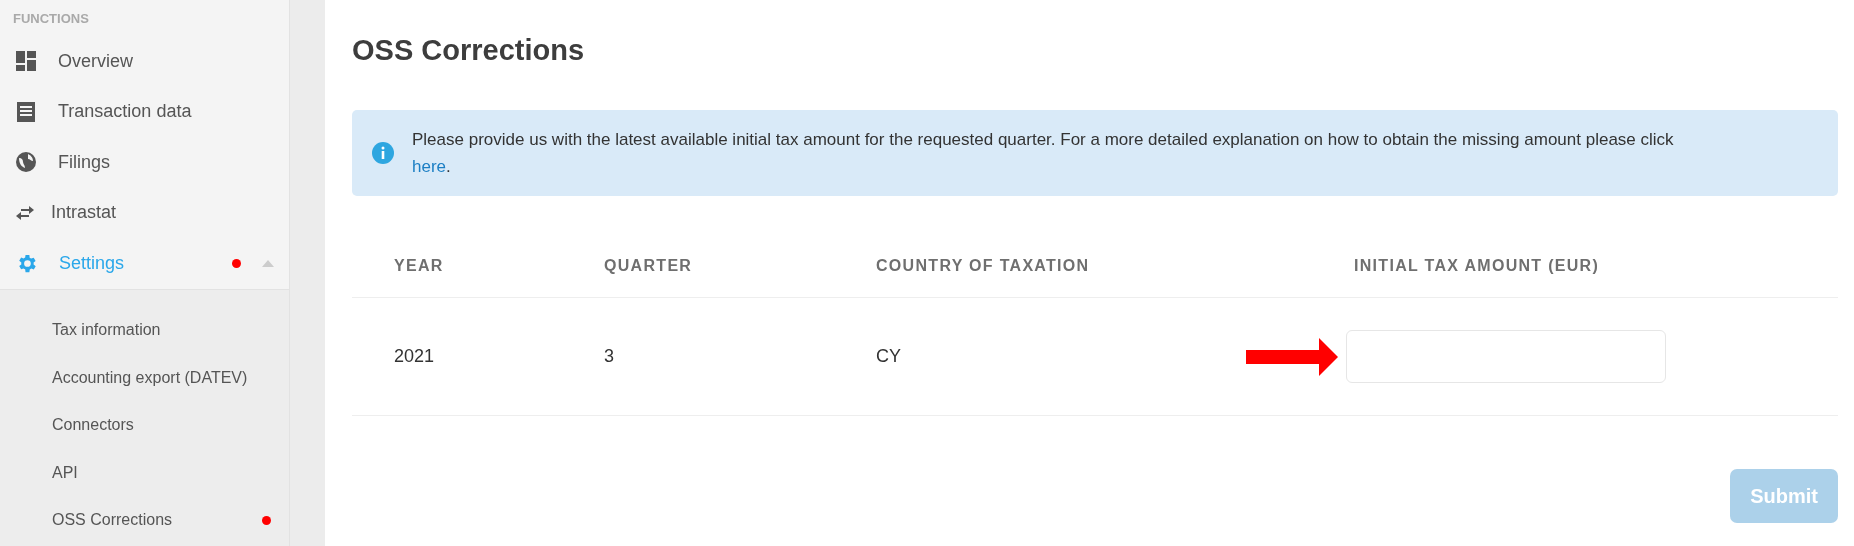 This screenshot has height=546, width=1854. I want to click on sidebar-item: Overview, so click(144, 61).